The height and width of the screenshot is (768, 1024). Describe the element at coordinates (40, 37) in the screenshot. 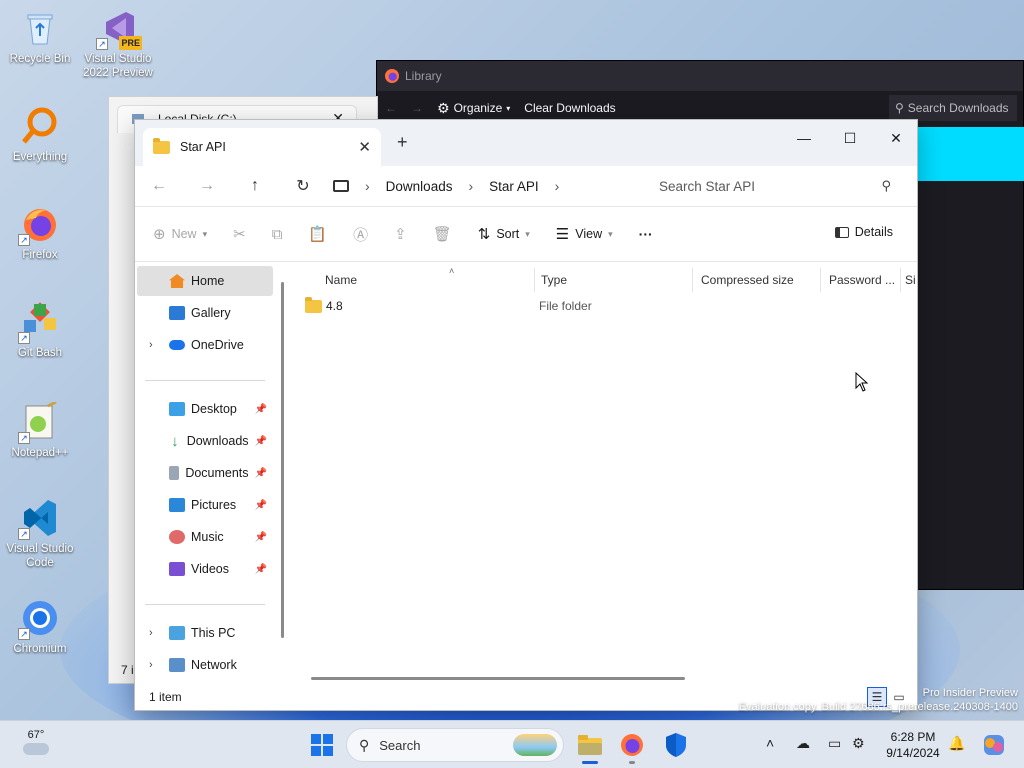

I see `desktop-icon-recycle-bin: Recycle Bin` at that location.